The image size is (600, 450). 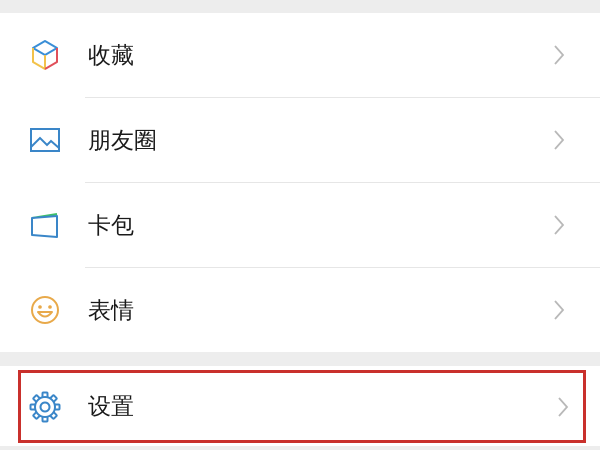 I want to click on smiley-icon, so click(x=45, y=310).